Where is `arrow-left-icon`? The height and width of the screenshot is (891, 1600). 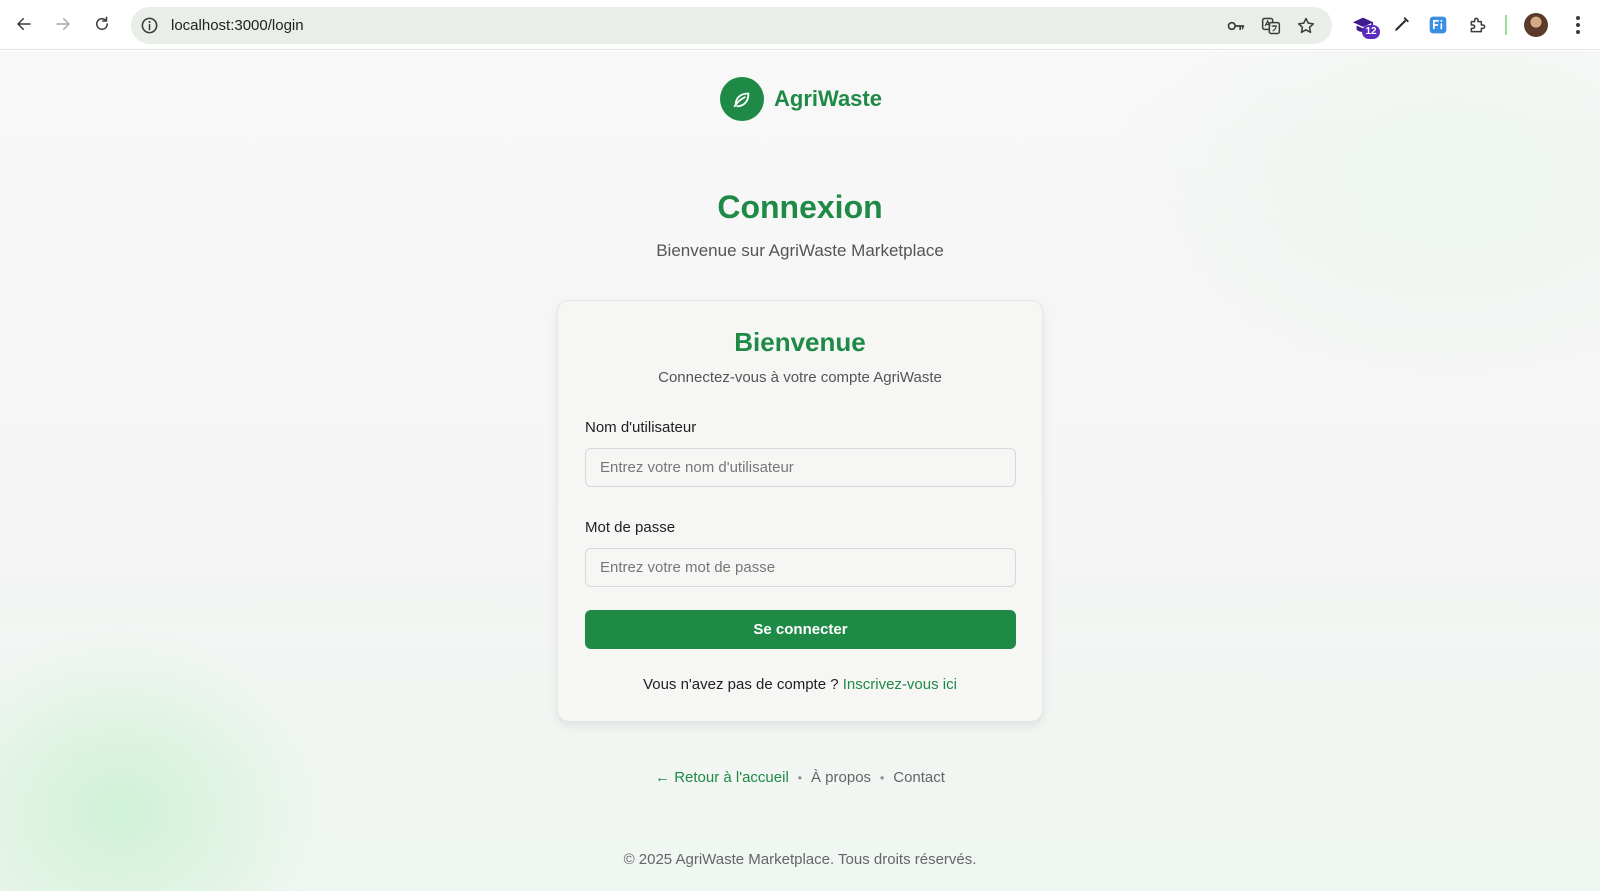 arrow-left-icon is located at coordinates (24, 24).